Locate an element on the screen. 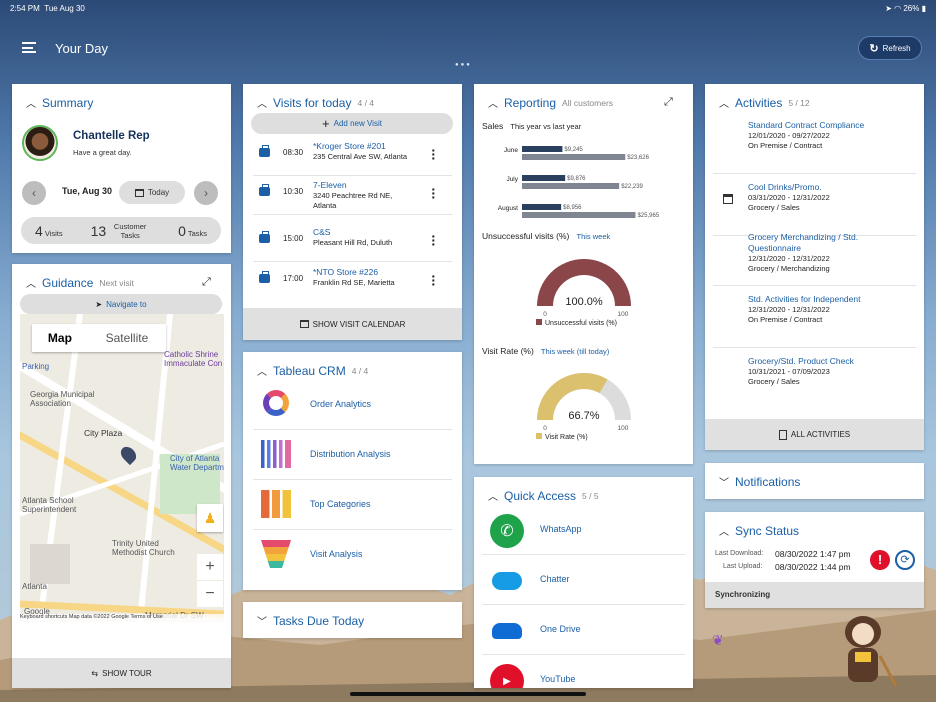 This screenshot has height=702, width=936. sales-bar-value: $9,876 is located at coordinates (576, 179).